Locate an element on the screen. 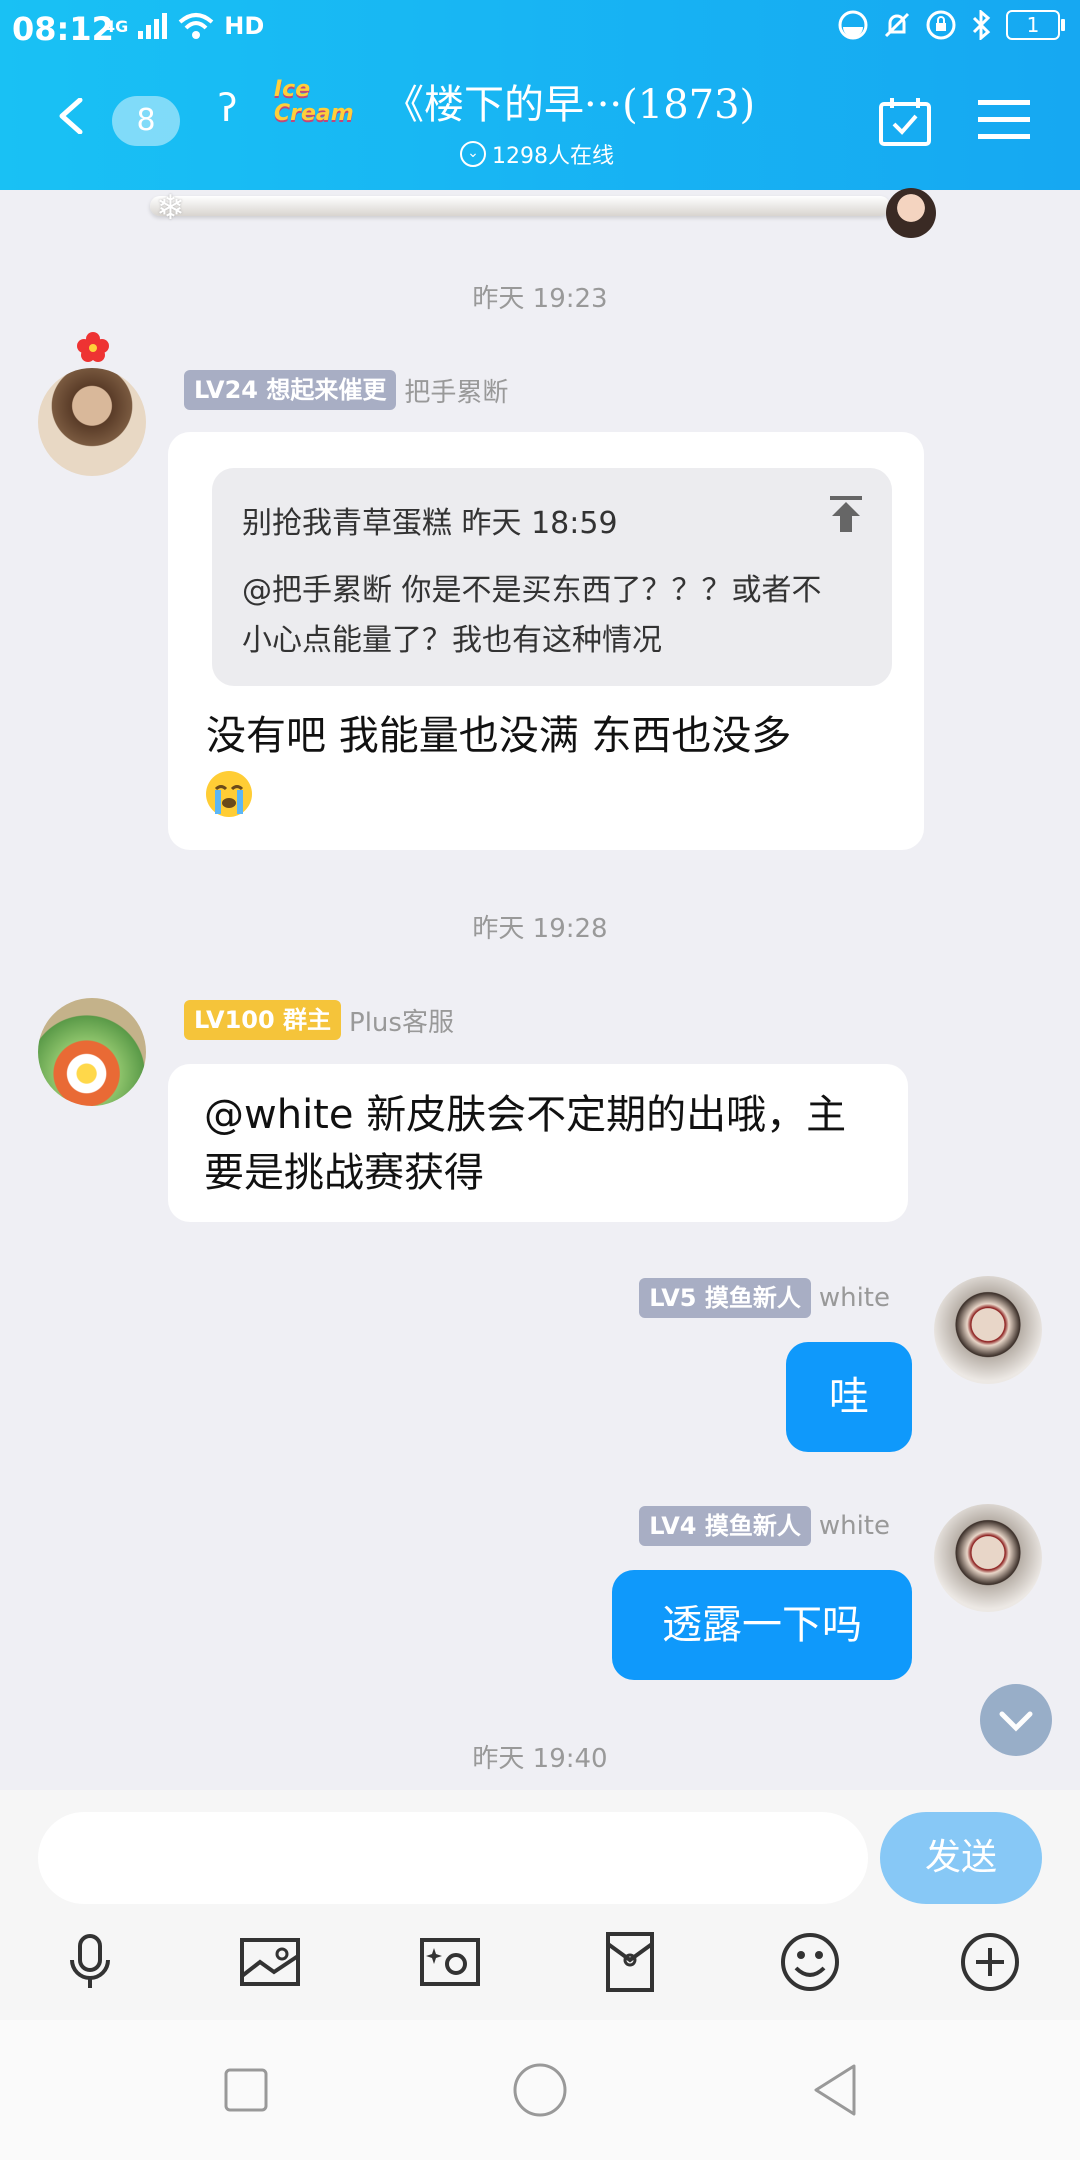  back-arrow-icon is located at coordinates (72, 116).